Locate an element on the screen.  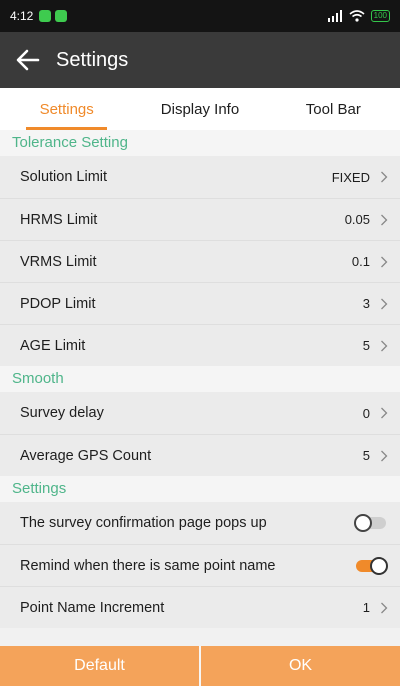
row-label: Point Name Increment is located at coordinates (92, 607).